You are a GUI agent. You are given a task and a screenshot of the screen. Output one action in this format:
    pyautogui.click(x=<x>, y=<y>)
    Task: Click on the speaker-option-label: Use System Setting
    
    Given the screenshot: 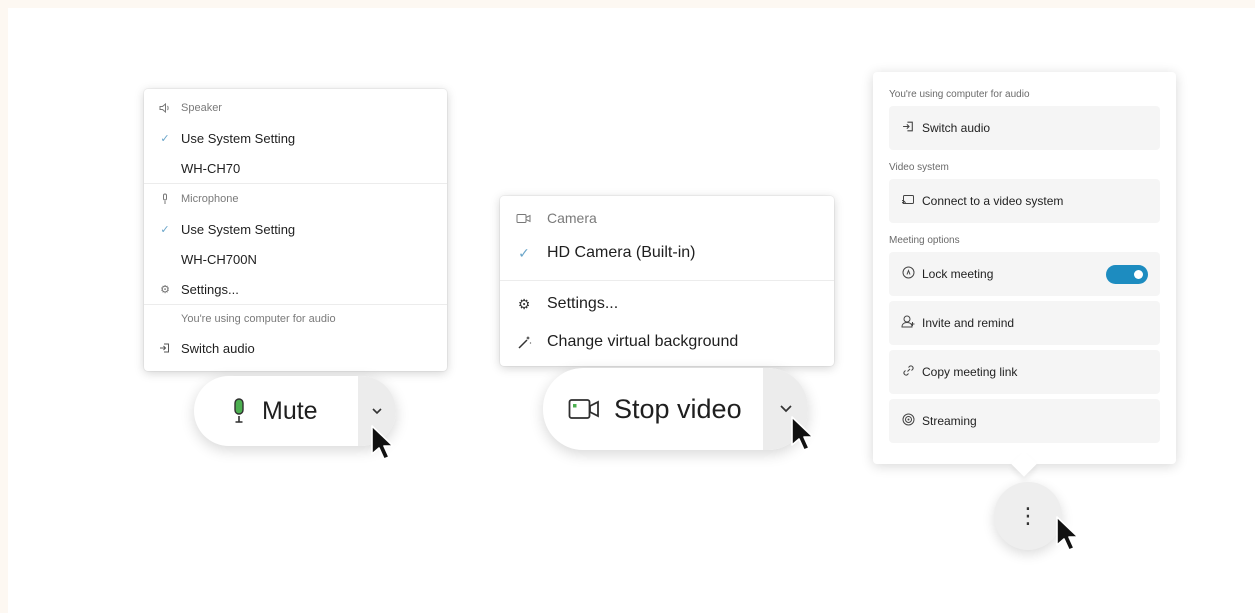 What is the action you would take?
    pyautogui.click(x=238, y=138)
    